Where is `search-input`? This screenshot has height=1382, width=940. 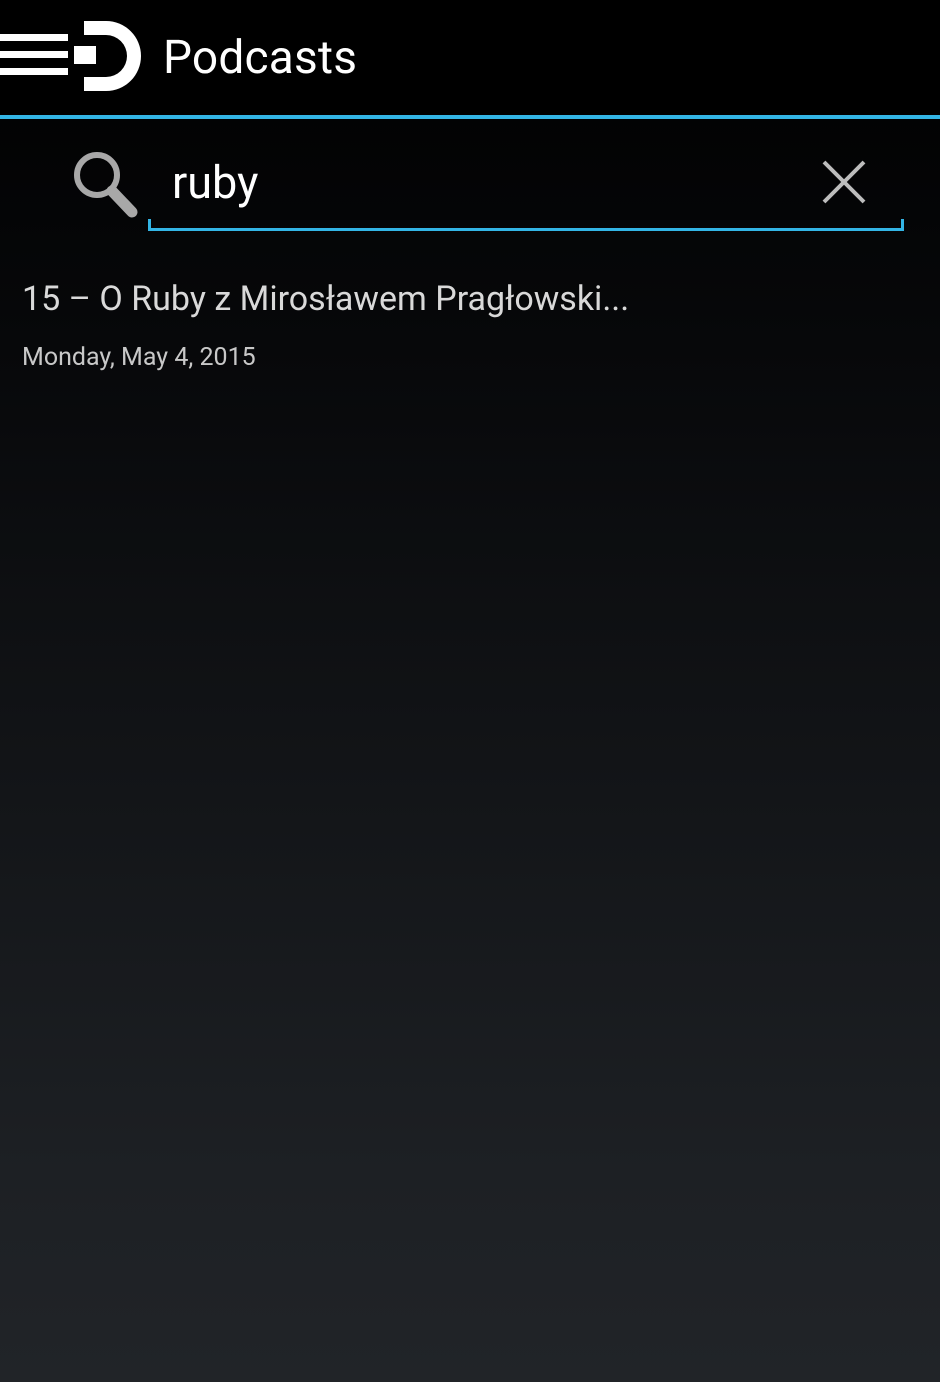 search-input is located at coordinates (482, 182).